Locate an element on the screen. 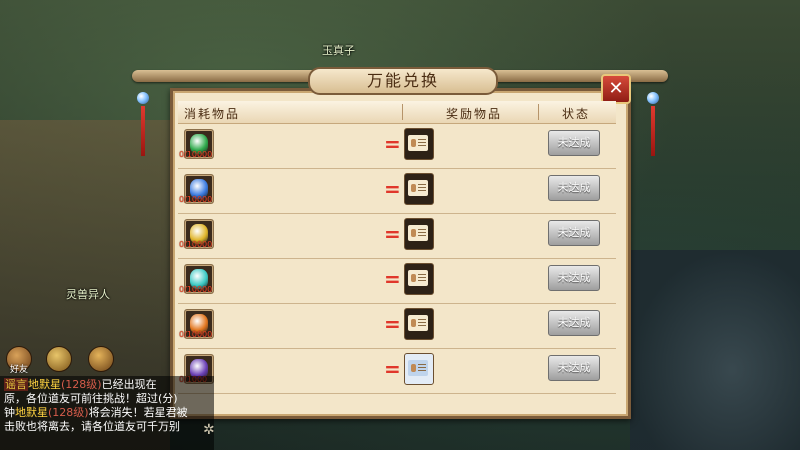 The image size is (800, 450). shield-badge-icon is located at coordinates (419, 369).